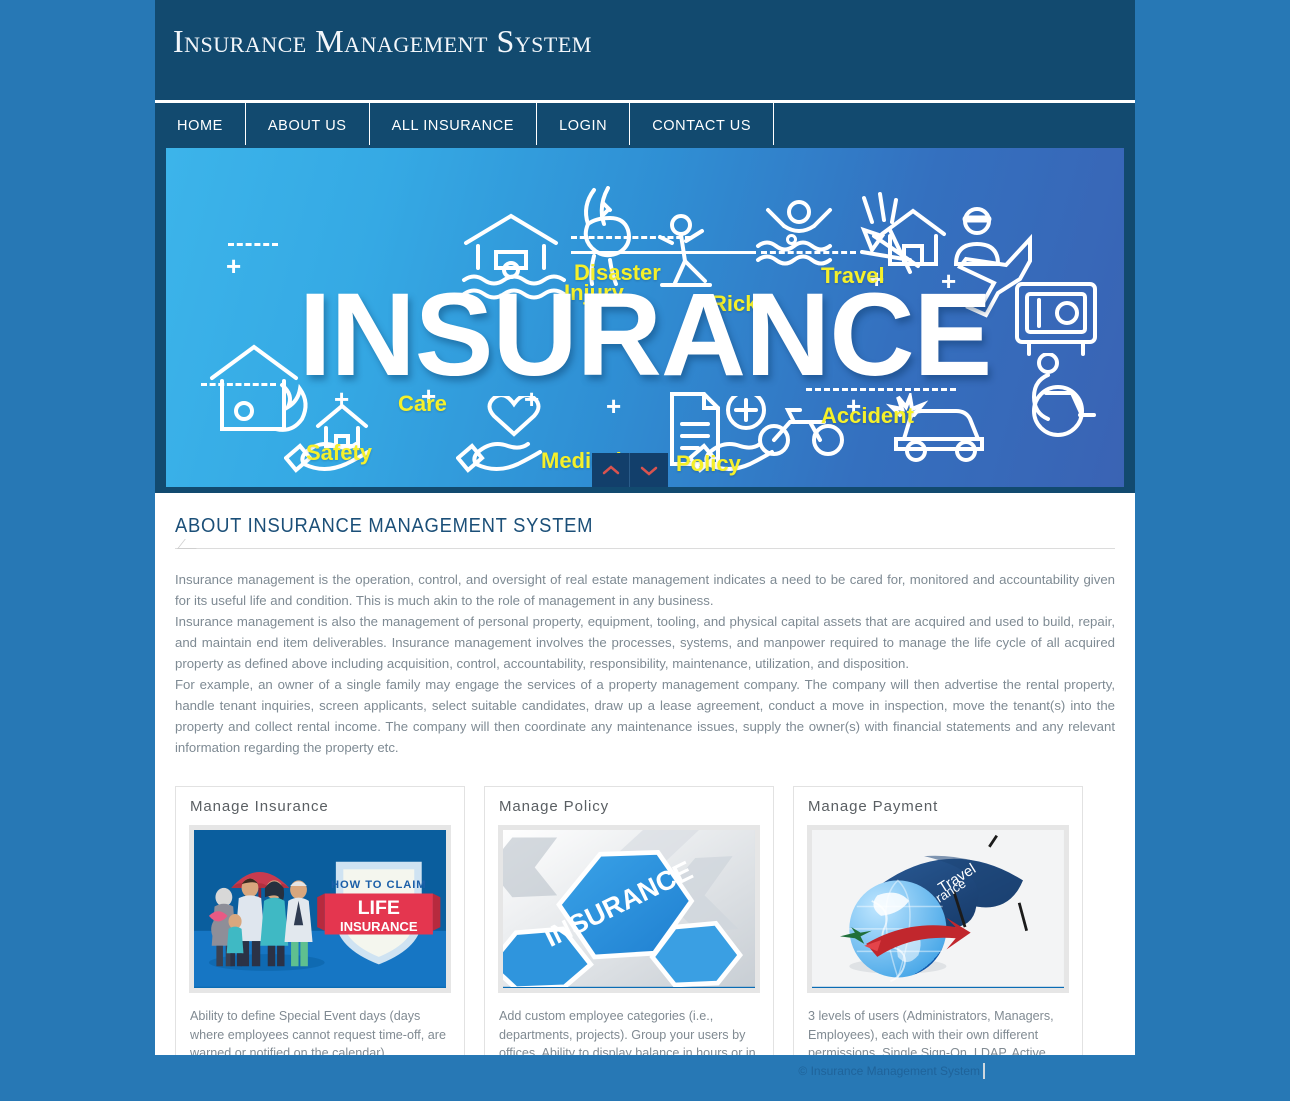 The height and width of the screenshot is (1101, 1290). I want to click on nav-item-about-us: ABOUT US, so click(308, 125).